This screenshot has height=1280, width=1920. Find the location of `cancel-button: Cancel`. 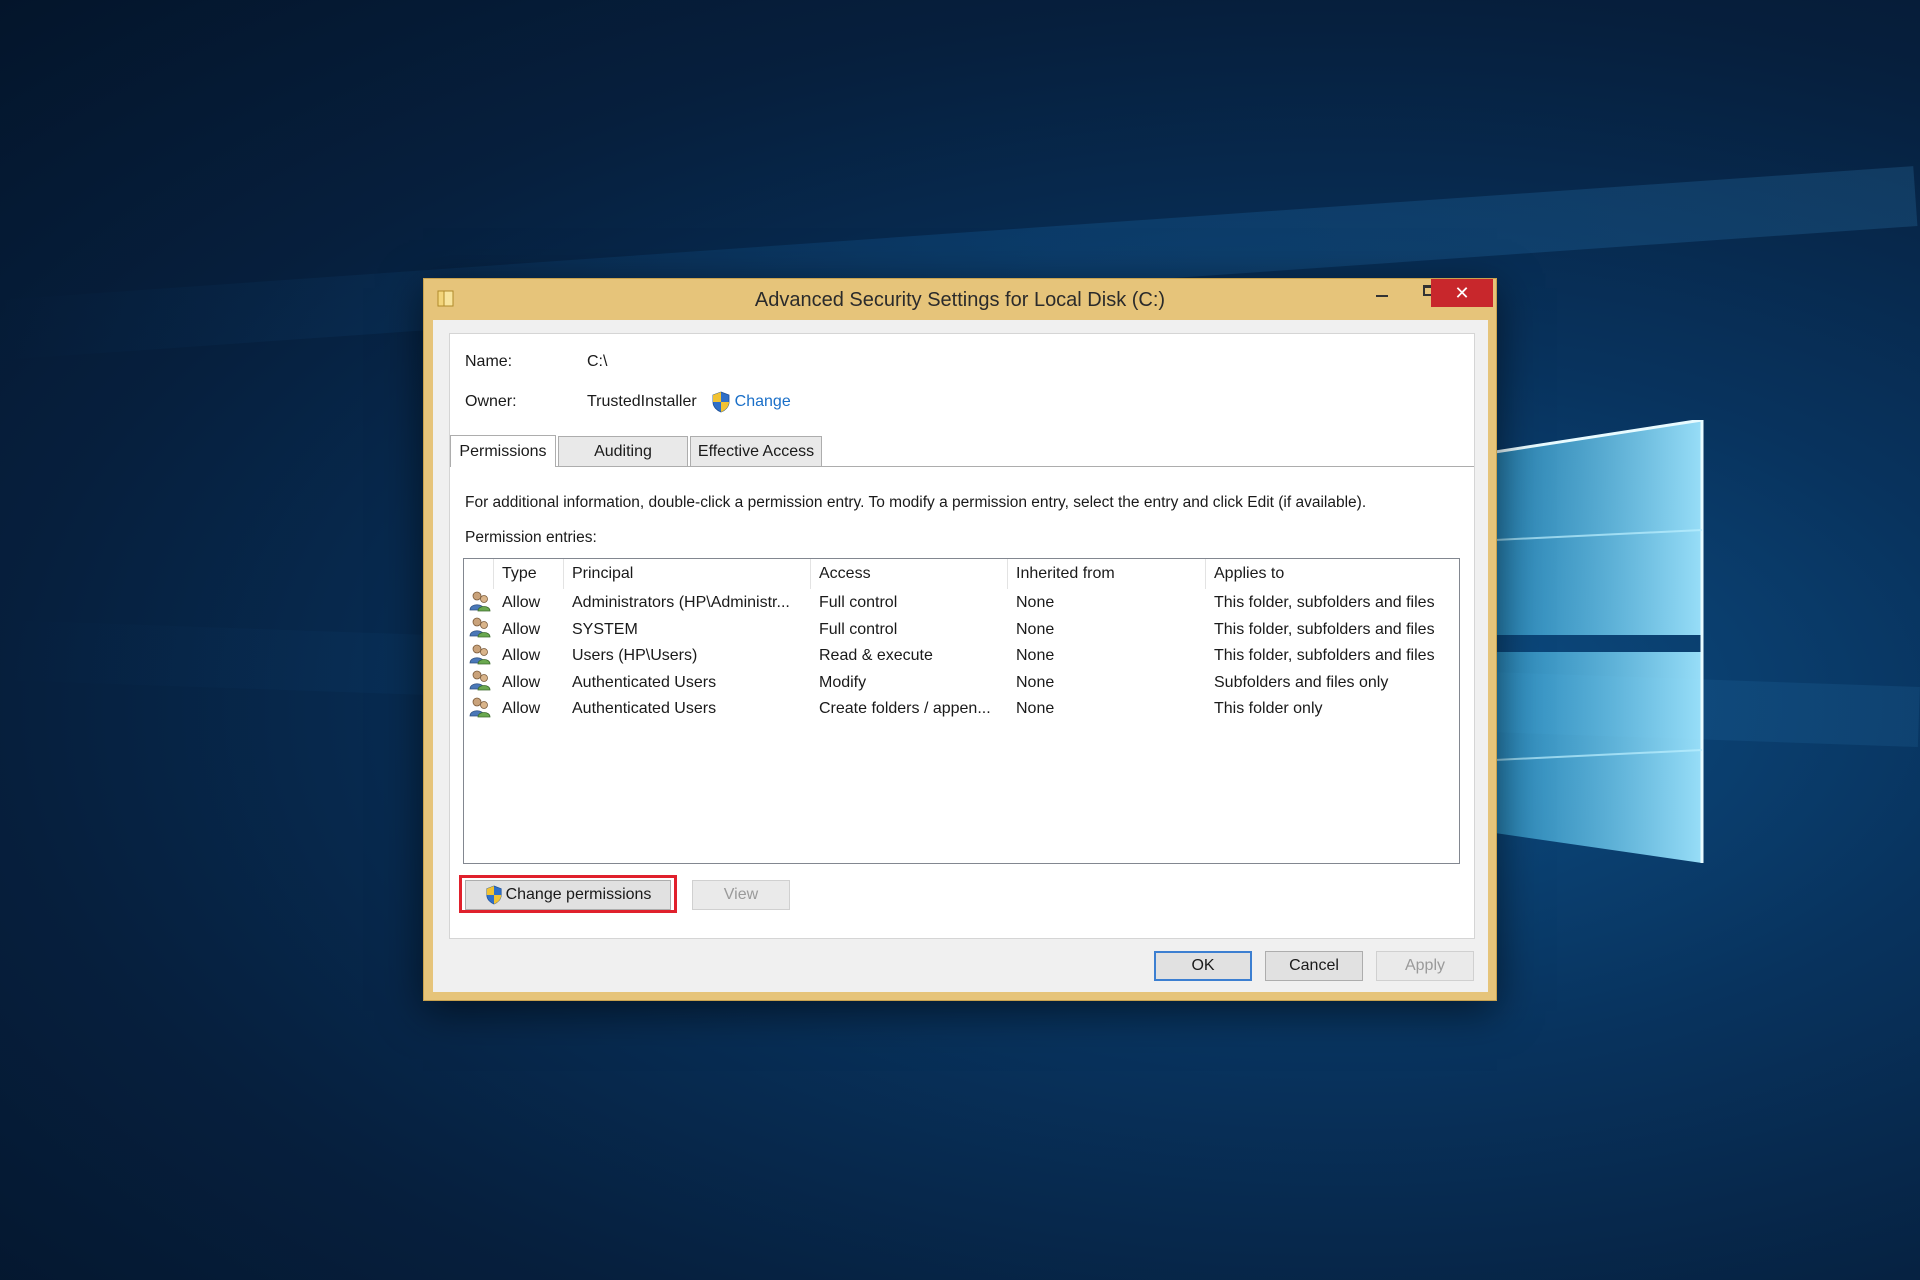

cancel-button: Cancel is located at coordinates (1314, 966).